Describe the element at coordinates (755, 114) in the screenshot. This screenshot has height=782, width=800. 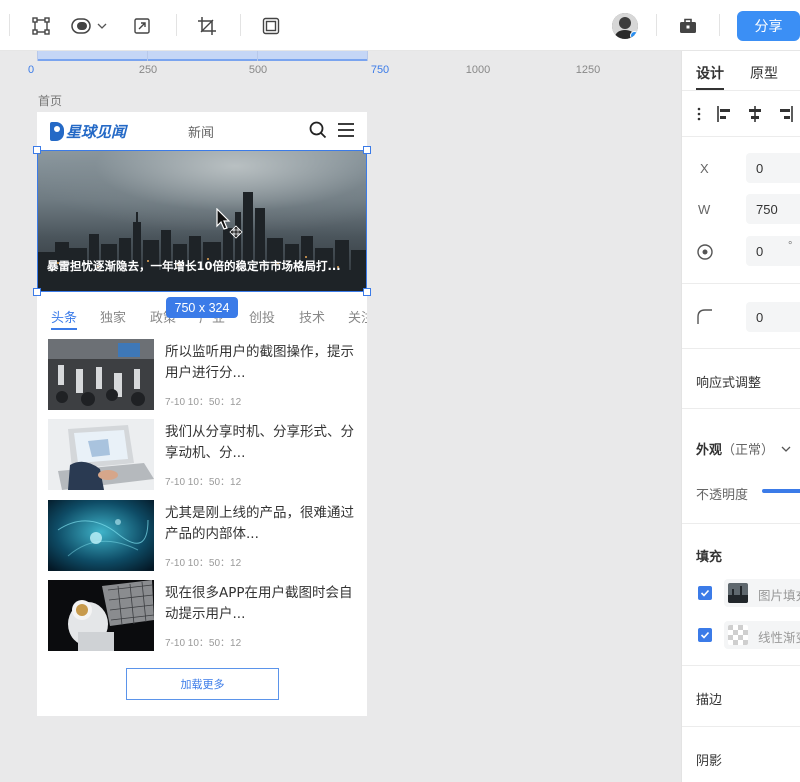
I see `align-center-horizontal-icon` at that location.